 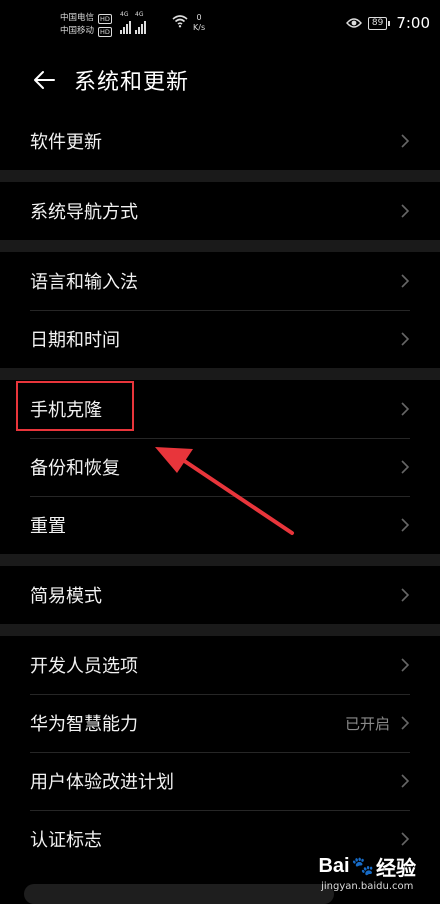 What do you see at coordinates (199, 17) in the screenshot?
I see `speed-value: 0` at bounding box center [199, 17].